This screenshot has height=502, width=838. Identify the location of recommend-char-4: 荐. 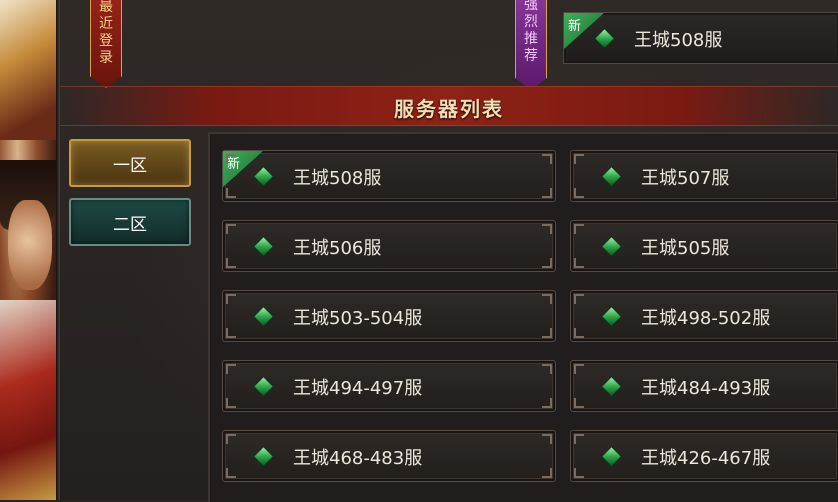
(531, 56).